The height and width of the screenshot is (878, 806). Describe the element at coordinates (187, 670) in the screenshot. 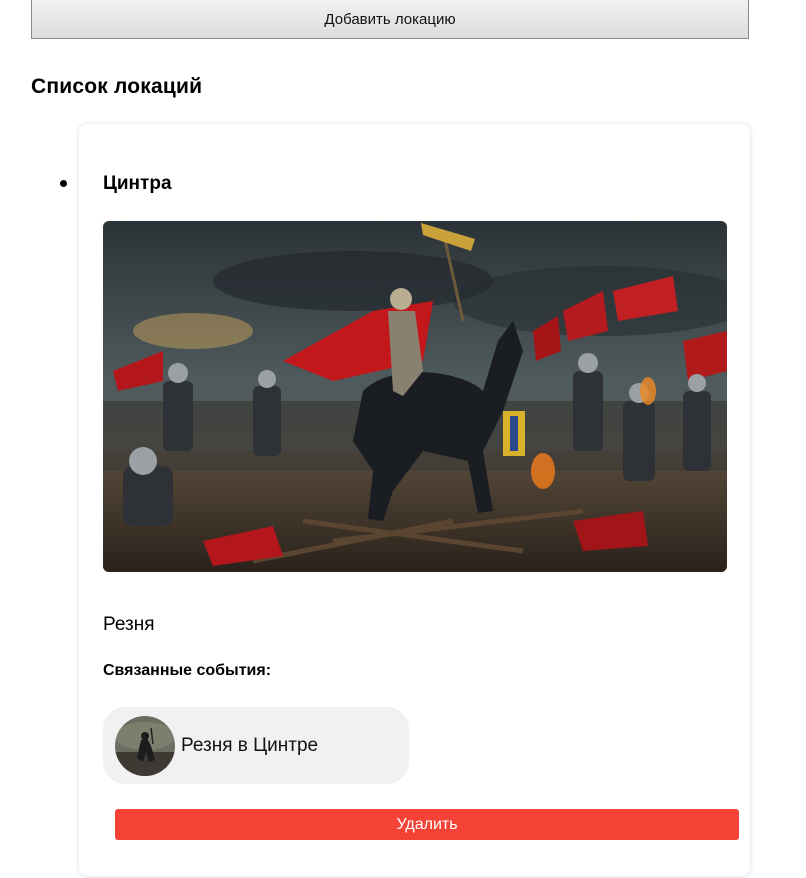

I see `related-events-label: Связанные события:` at that location.